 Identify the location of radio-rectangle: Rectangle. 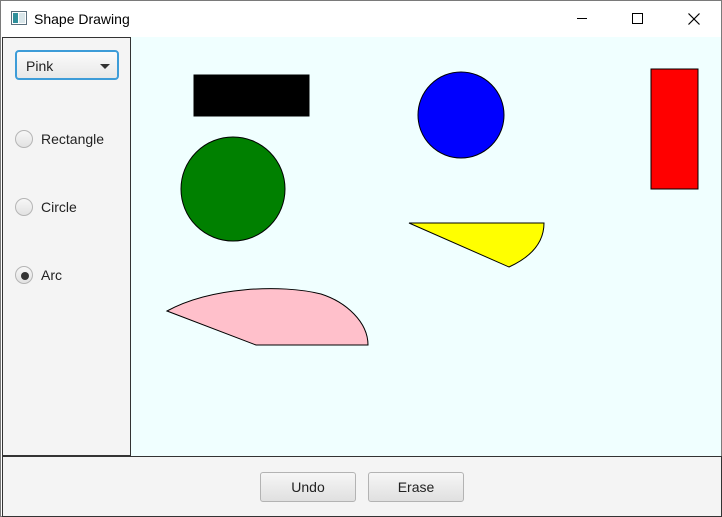
(70, 140).